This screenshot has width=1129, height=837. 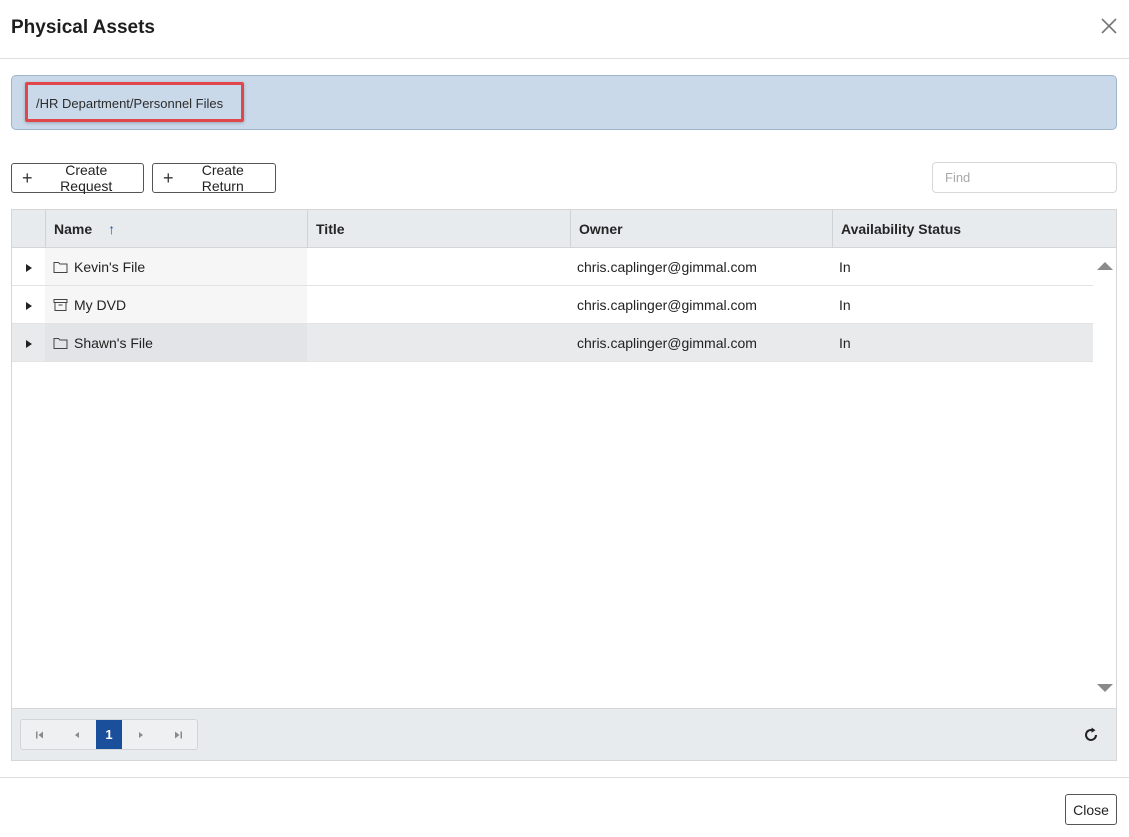 I want to click on pagination: 1, so click(x=109, y=734).